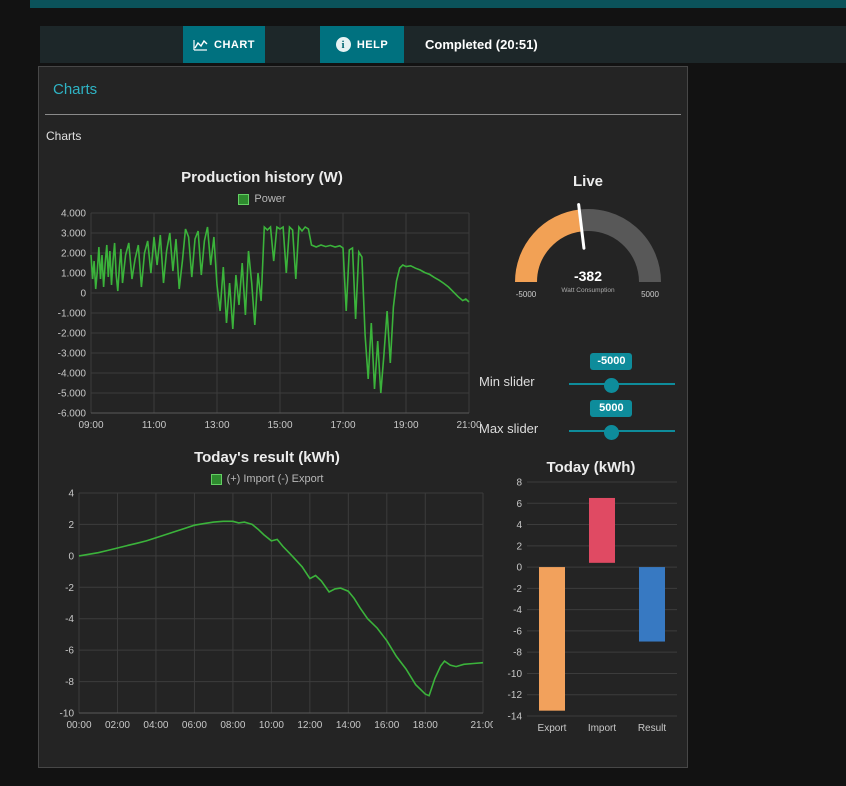 This screenshot has height=786, width=846. I want to click on max-slider-thumb, so click(611, 432).